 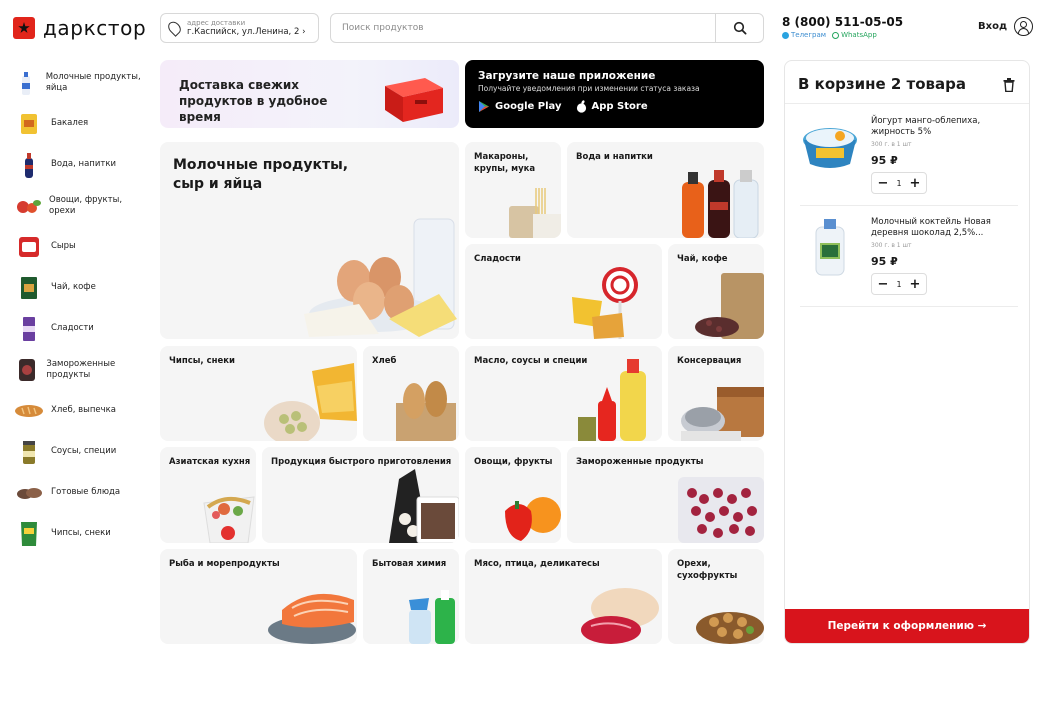 I want to click on tile-label: Чай, кофе, so click(x=702, y=259).